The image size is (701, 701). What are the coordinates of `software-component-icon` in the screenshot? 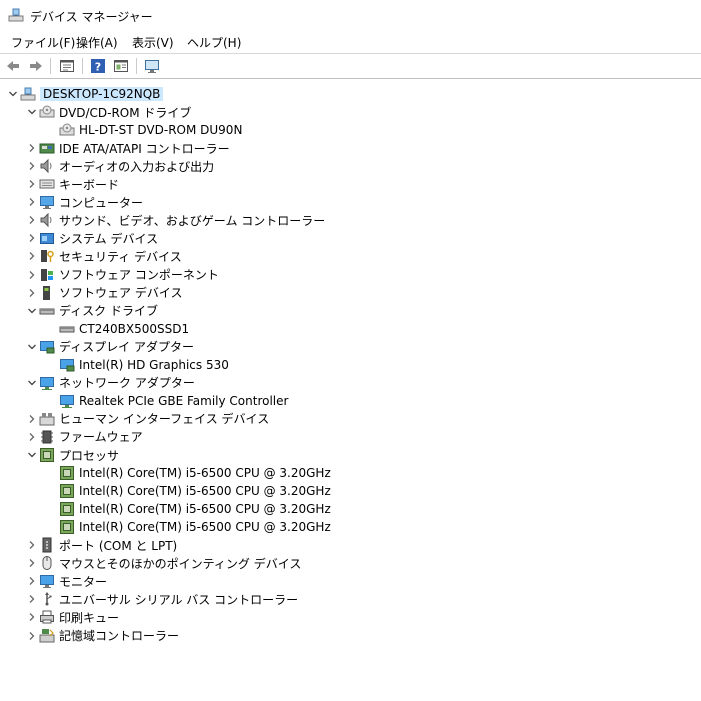 It's located at (47, 274).